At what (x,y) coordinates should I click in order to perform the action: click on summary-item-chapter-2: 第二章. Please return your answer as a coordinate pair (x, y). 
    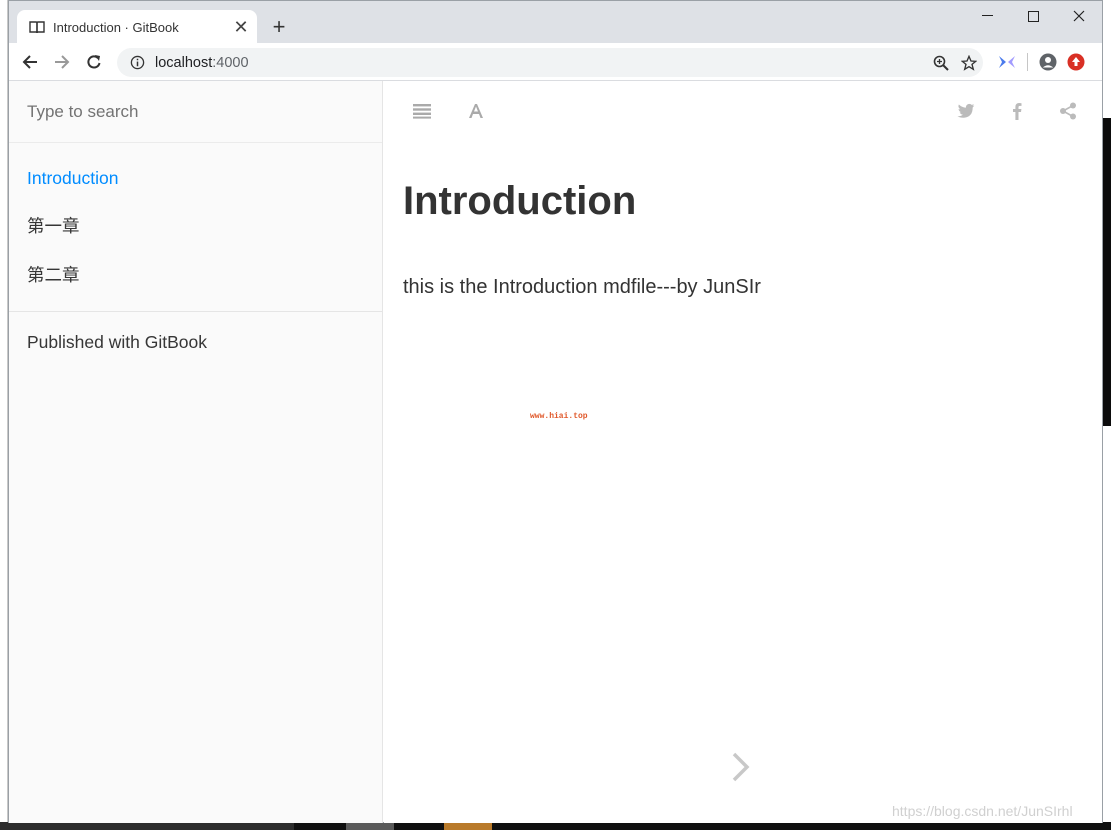
    Looking at the image, I should click on (195, 275).